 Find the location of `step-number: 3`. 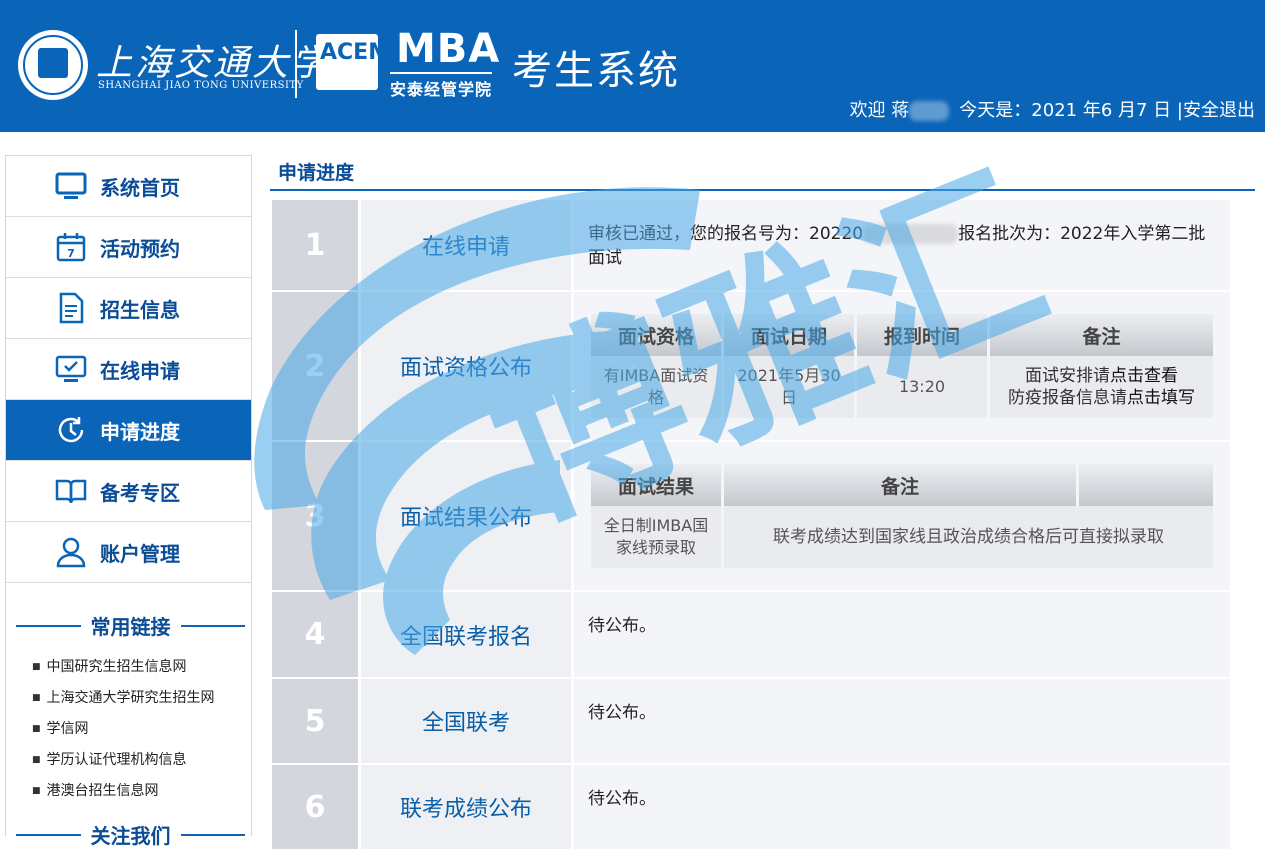

step-number: 3 is located at coordinates (315, 516).